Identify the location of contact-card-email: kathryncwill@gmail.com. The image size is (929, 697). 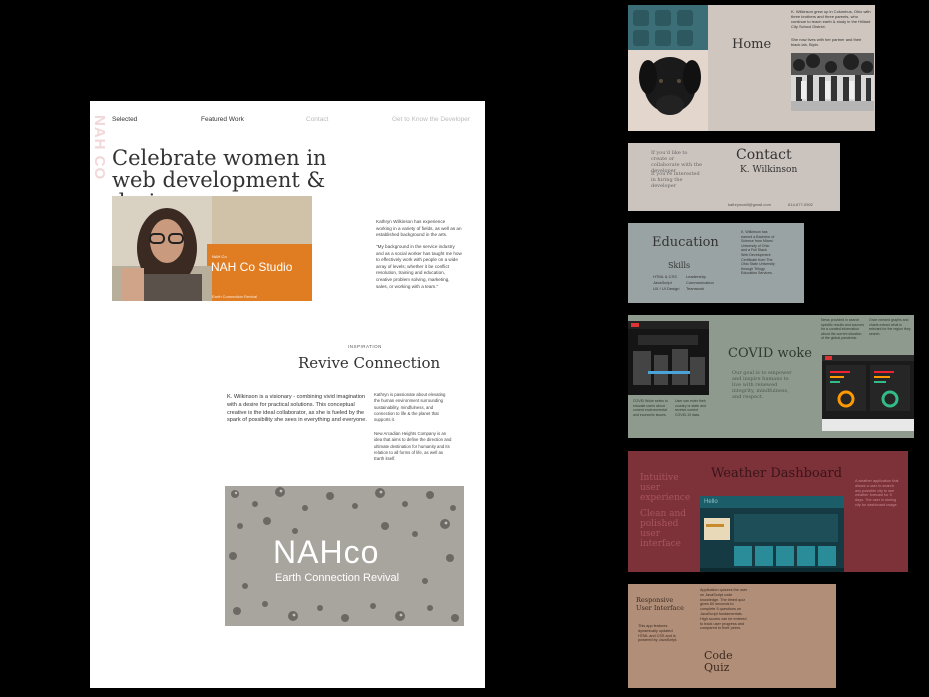
(749, 204).